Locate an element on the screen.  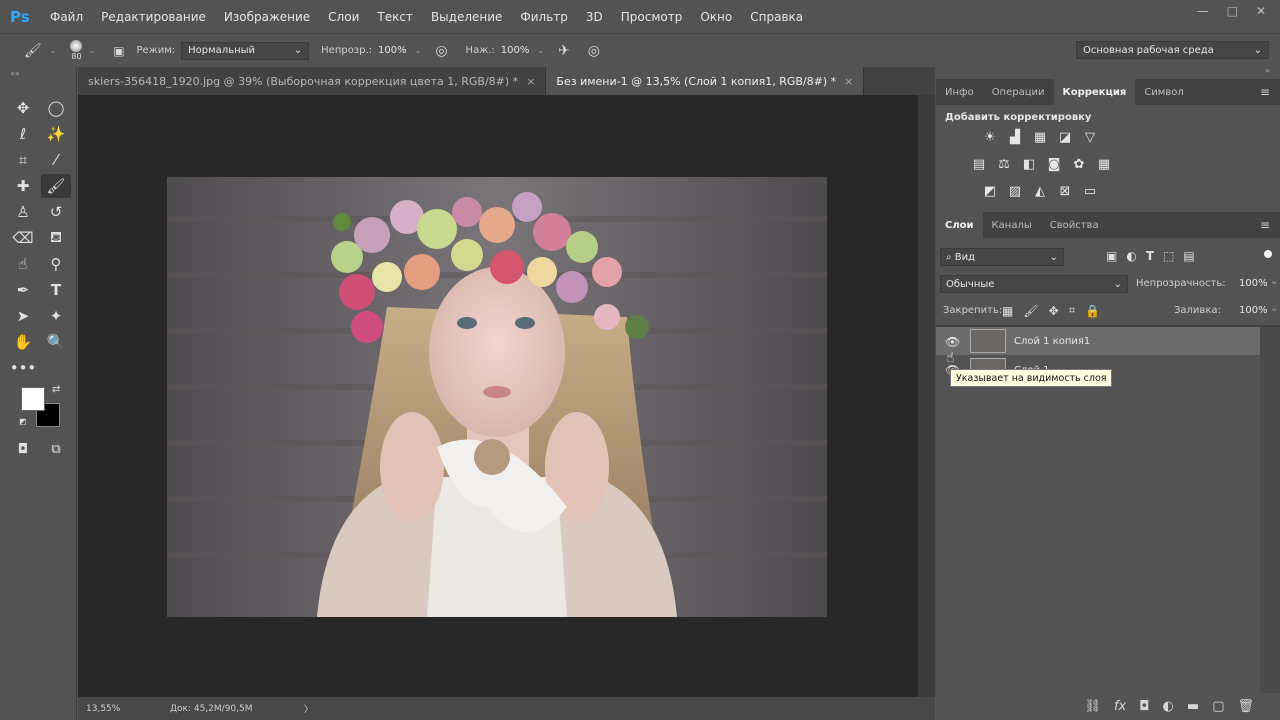
threshold-icon: ◭ is located at coordinates (1040, 191).